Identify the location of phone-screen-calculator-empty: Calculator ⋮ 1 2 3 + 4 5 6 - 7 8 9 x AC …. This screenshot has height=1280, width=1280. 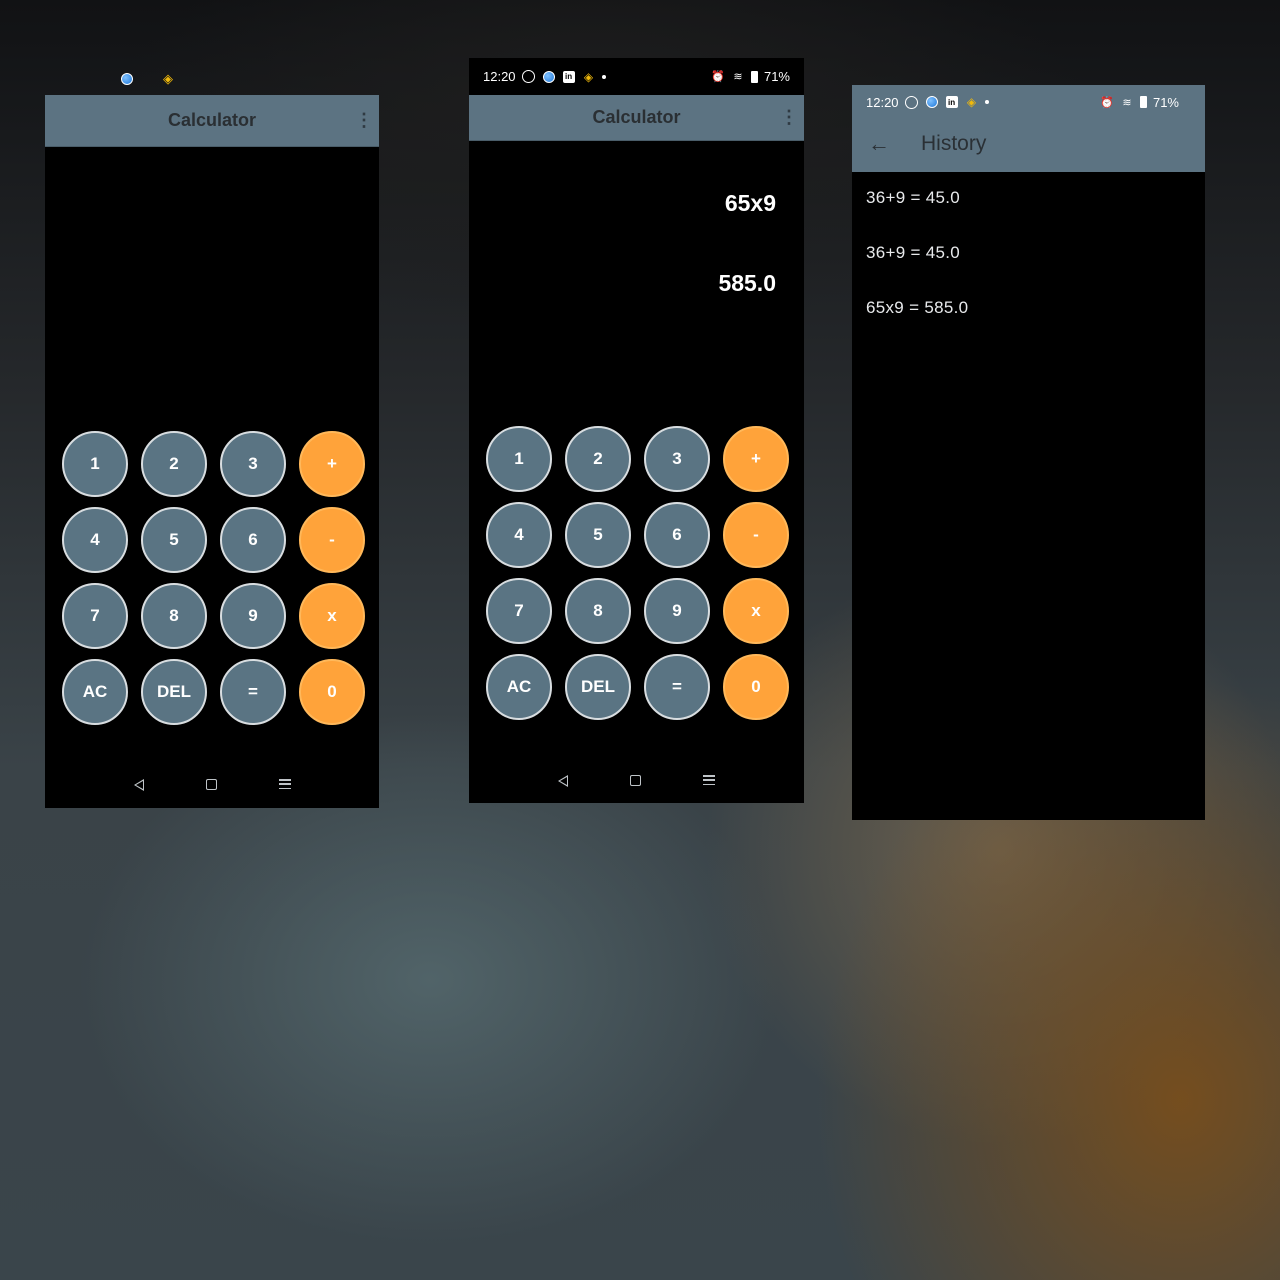
(212, 451).